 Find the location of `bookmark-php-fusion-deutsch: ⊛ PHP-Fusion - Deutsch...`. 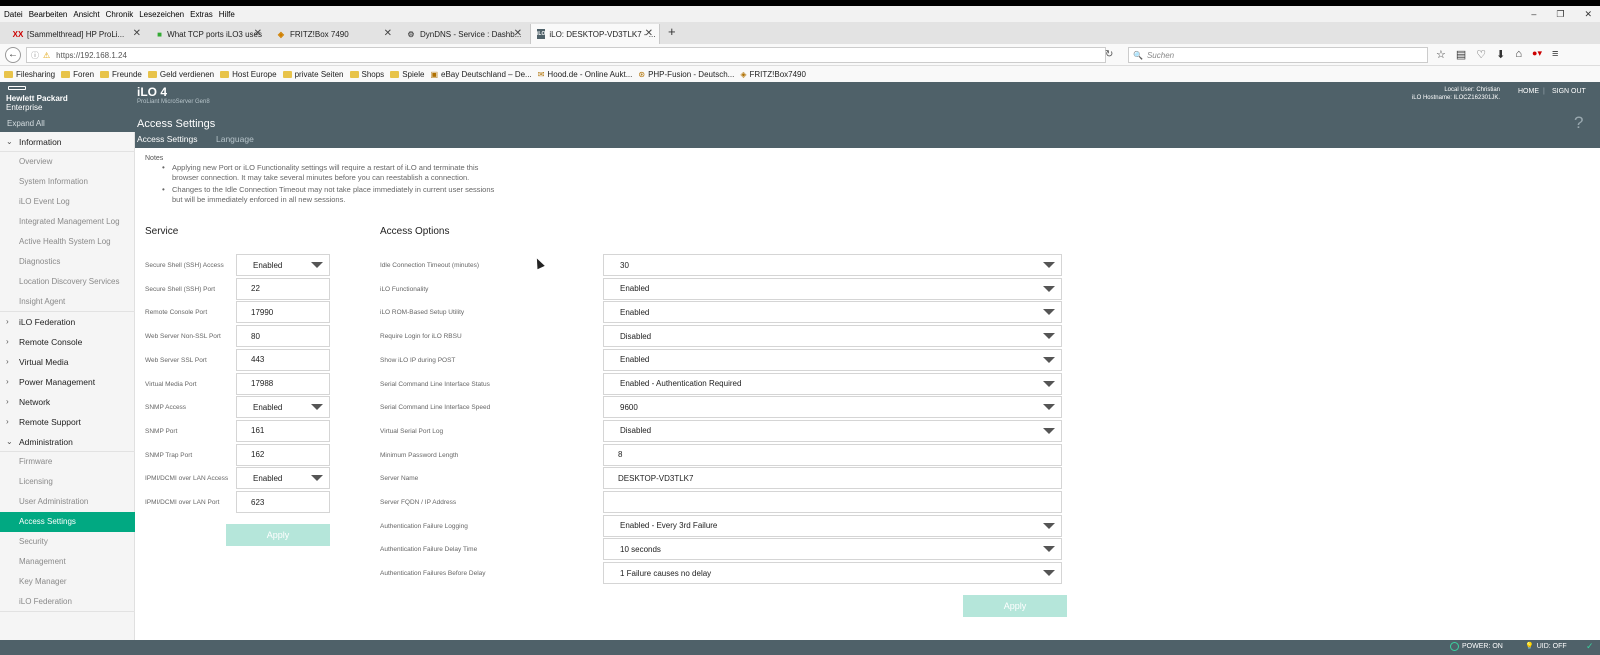

bookmark-php-fusion-deutsch: ⊛ PHP-Fusion - Deutsch... is located at coordinates (686, 74).